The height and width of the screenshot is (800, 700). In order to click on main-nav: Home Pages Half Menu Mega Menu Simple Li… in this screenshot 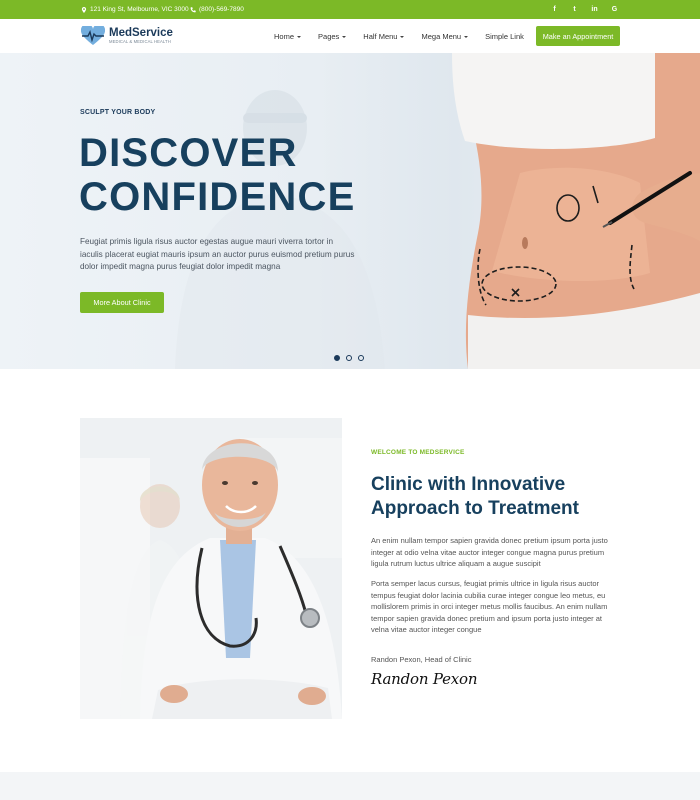, I will do `click(399, 36)`.